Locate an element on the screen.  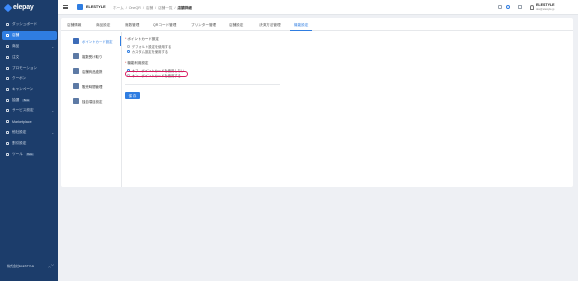
subnav-item-sales-hours: 販売時間管理 is located at coordinates (95, 86).